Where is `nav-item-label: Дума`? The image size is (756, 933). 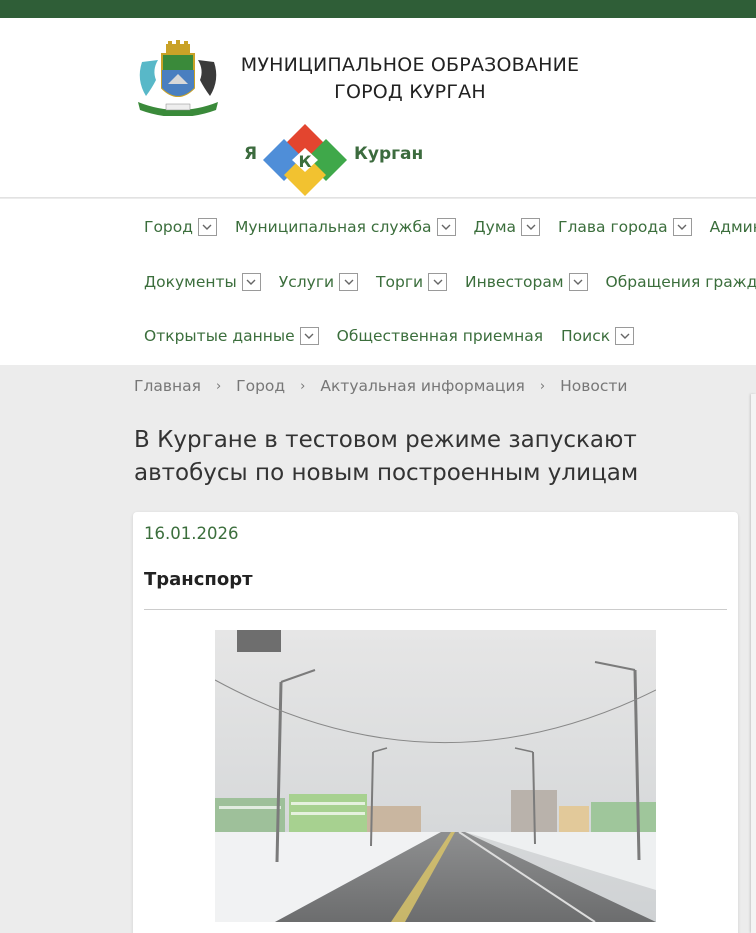 nav-item-label: Дума is located at coordinates (495, 227).